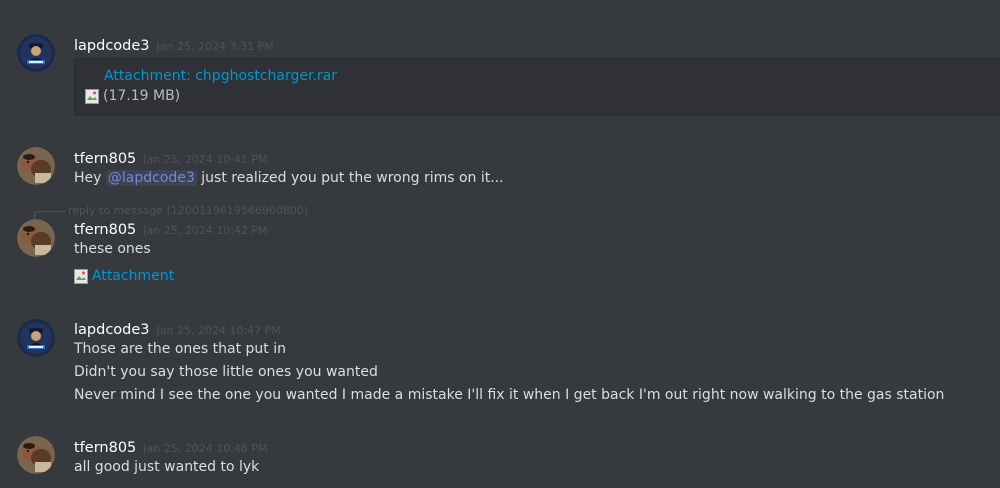  What do you see at coordinates (180, 349) in the screenshot?
I see `message-text: Those are the ones that put in` at bounding box center [180, 349].